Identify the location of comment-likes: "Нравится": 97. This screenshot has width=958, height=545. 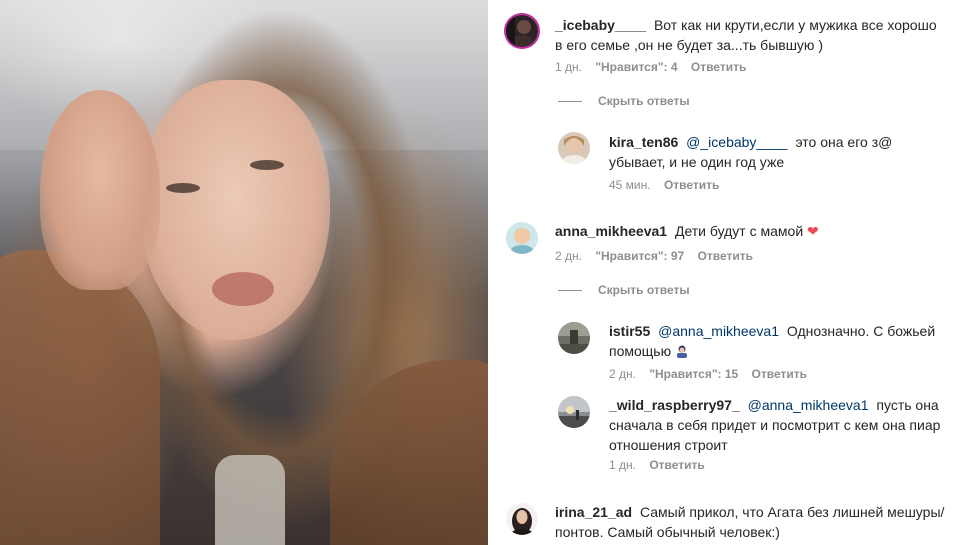
(639, 256).